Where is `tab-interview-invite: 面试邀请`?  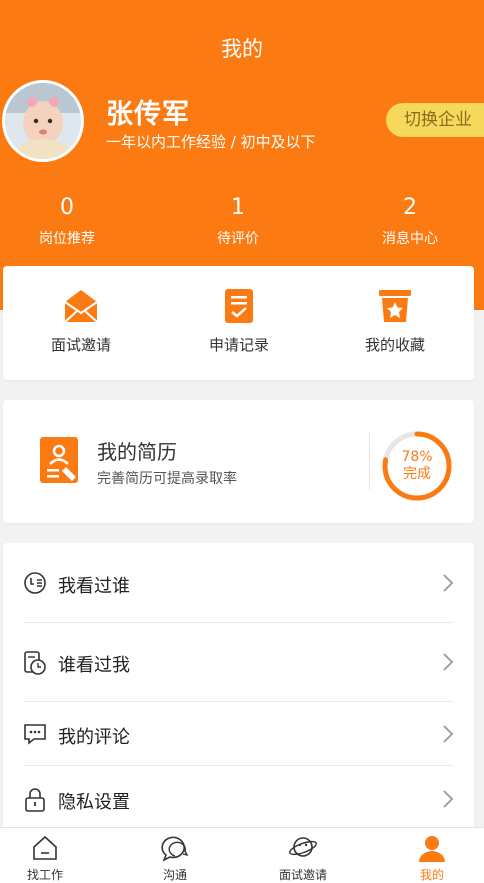
tab-interview-invite: 面试邀请 is located at coordinates (303, 858).